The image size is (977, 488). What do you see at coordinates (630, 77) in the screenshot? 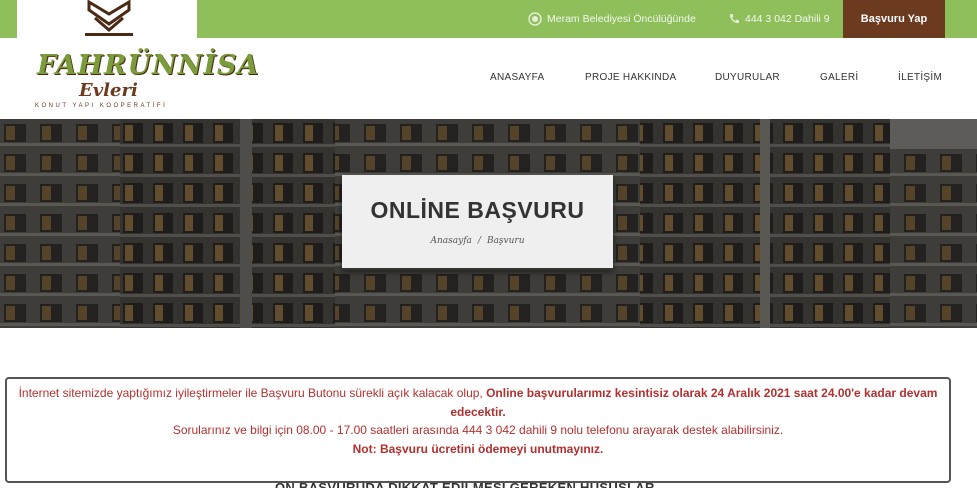
I see `nav-item-proje-hakkinda: PROJE HAKKINDA` at bounding box center [630, 77].